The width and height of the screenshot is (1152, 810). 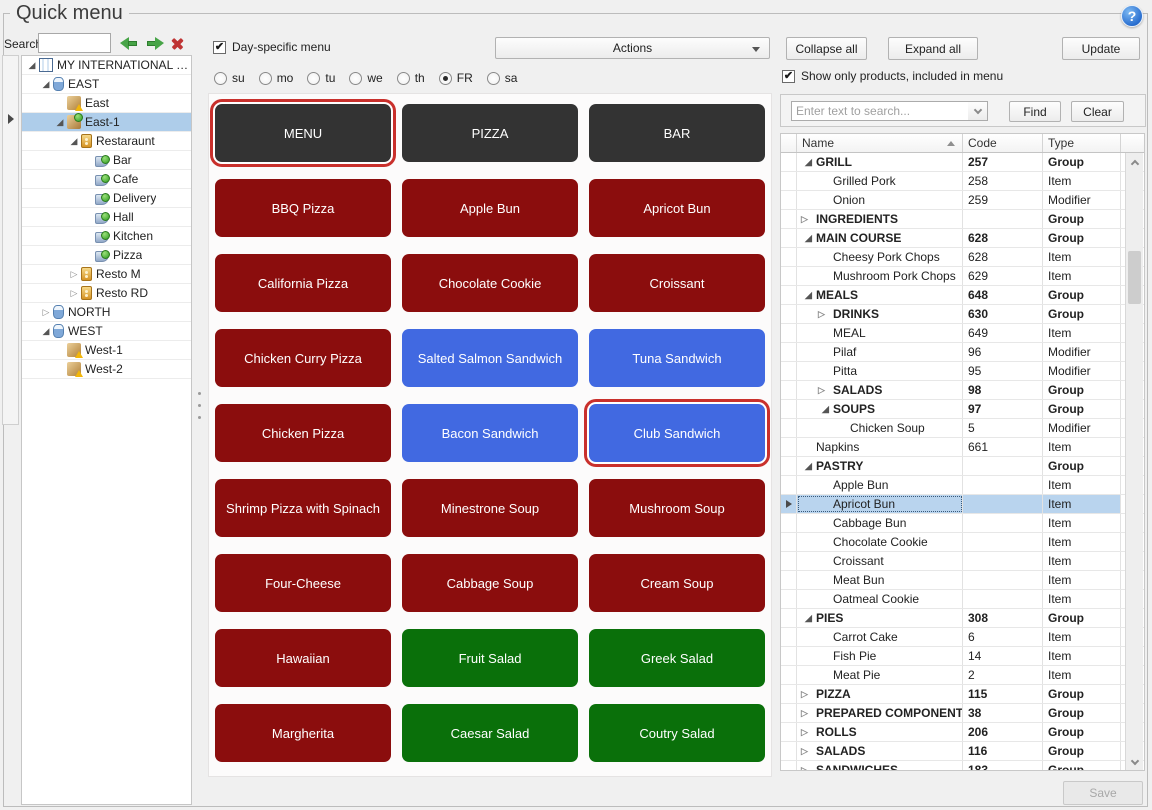 What do you see at coordinates (272, 47) in the screenshot?
I see `day-specific-checkbox: ✔ Day-specific menu` at bounding box center [272, 47].